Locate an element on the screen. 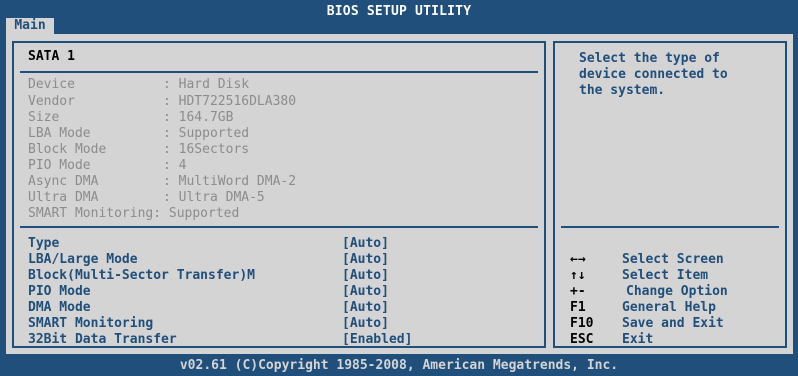 Image resolution: width=798 pixels, height=376 pixels. info-label: Async DMA is located at coordinates (63, 181).